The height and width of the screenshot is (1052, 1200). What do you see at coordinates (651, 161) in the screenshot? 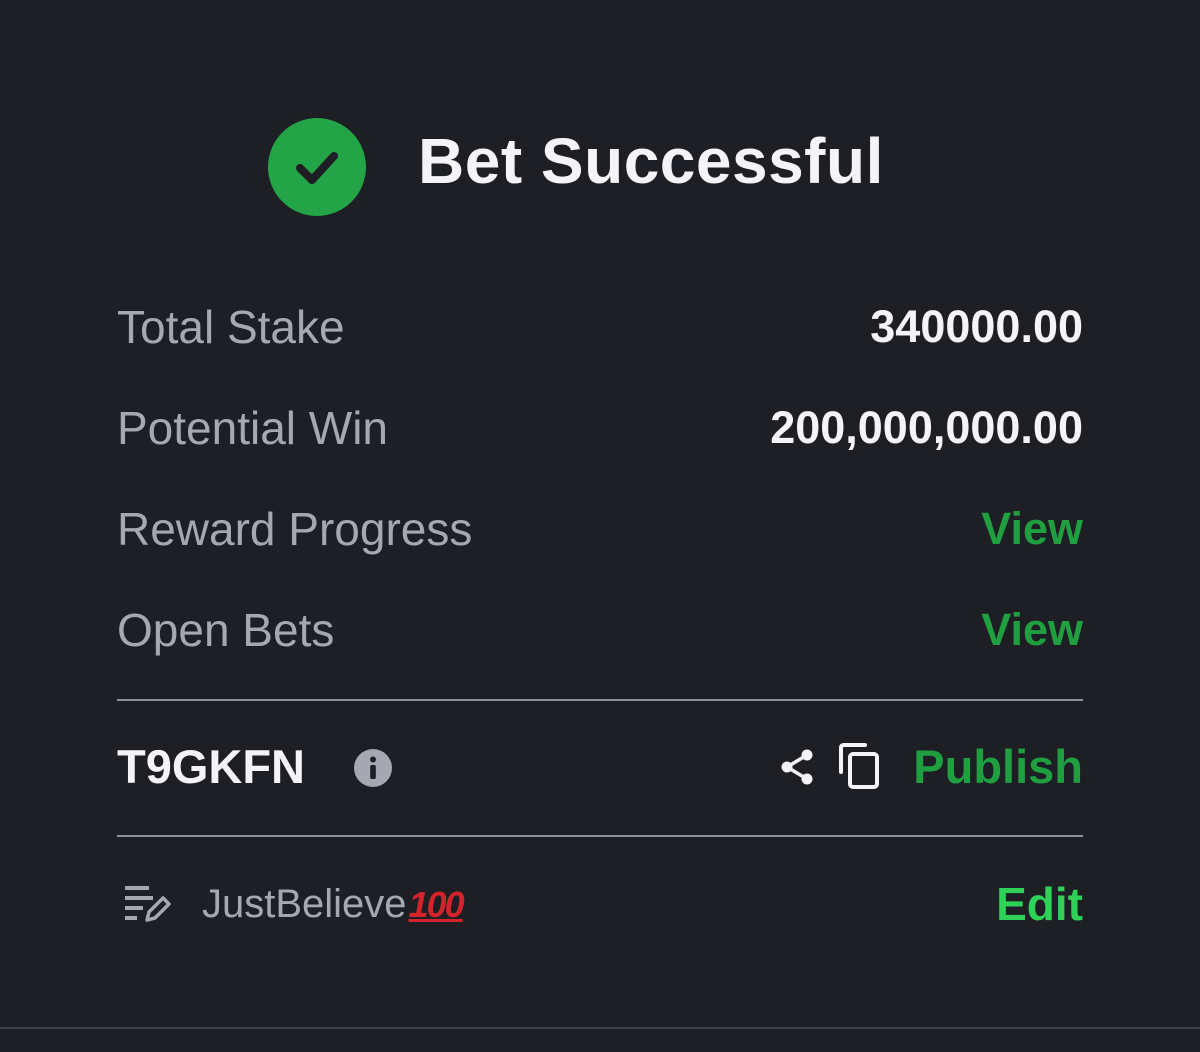
I see `page-title: Bet Successful` at bounding box center [651, 161].